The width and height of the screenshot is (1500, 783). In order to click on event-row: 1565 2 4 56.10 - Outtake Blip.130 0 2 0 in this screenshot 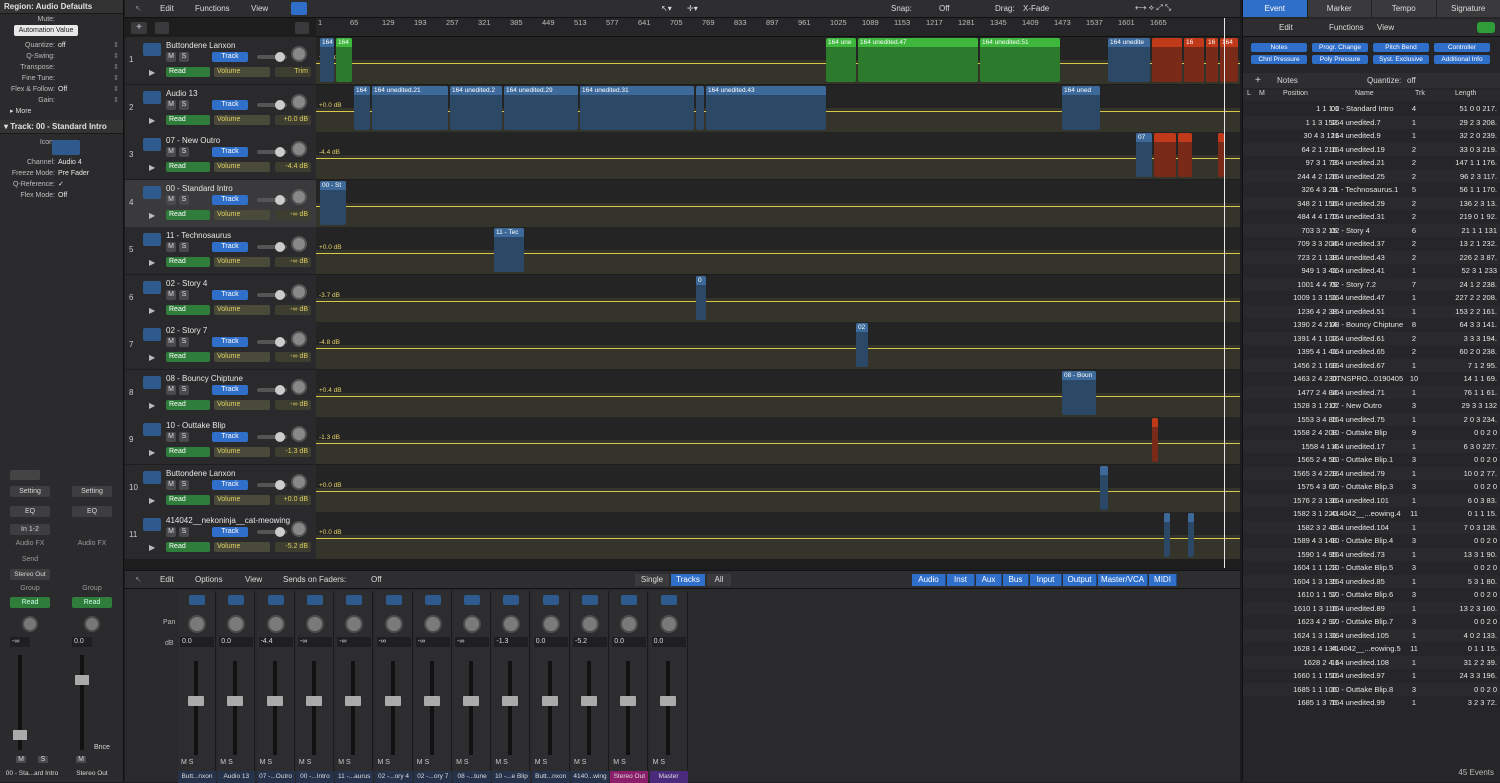, I will do `click(1371, 460)`.